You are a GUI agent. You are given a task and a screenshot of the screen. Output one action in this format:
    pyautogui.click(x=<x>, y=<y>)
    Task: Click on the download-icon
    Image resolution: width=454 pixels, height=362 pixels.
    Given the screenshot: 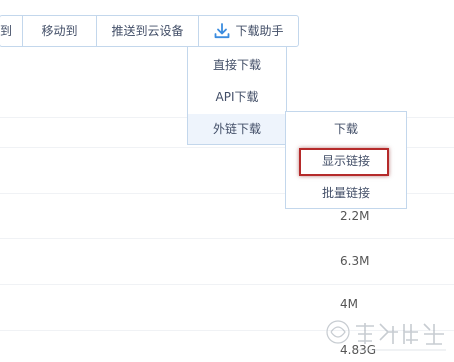 What is the action you would take?
    pyautogui.click(x=221, y=31)
    